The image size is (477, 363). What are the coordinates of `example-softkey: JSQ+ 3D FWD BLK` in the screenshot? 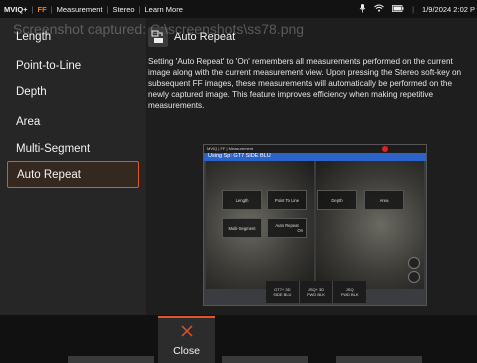 It's located at (317, 292).